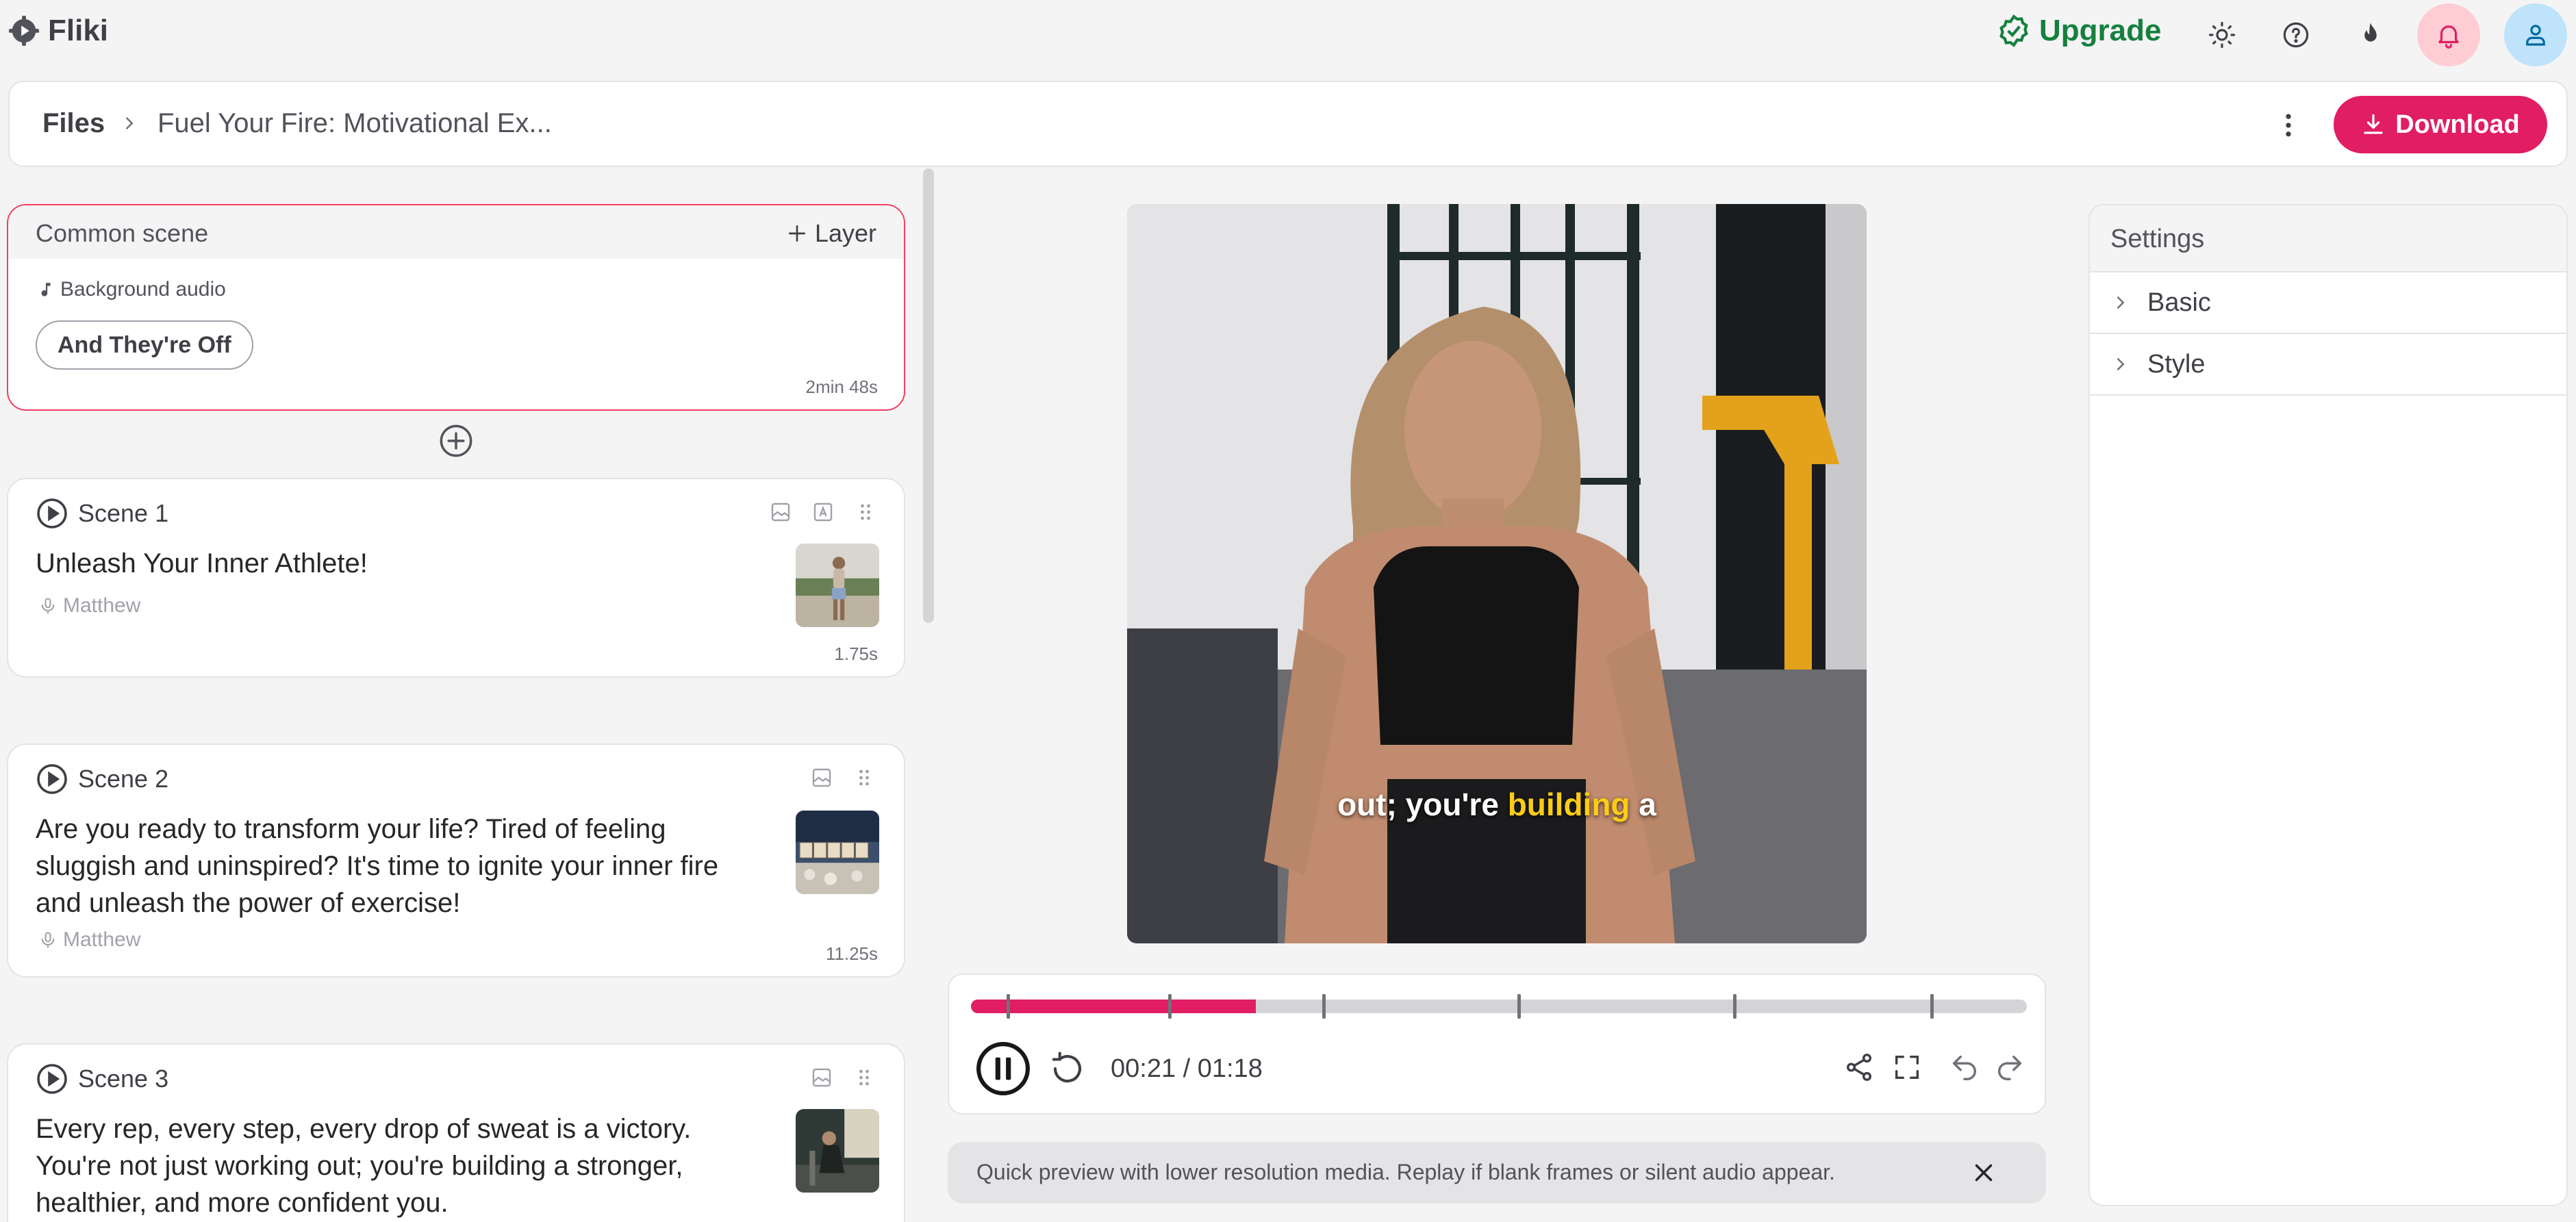 The width and height of the screenshot is (2576, 1222). What do you see at coordinates (1643, 804) in the screenshot?
I see `caption-after: a` at bounding box center [1643, 804].